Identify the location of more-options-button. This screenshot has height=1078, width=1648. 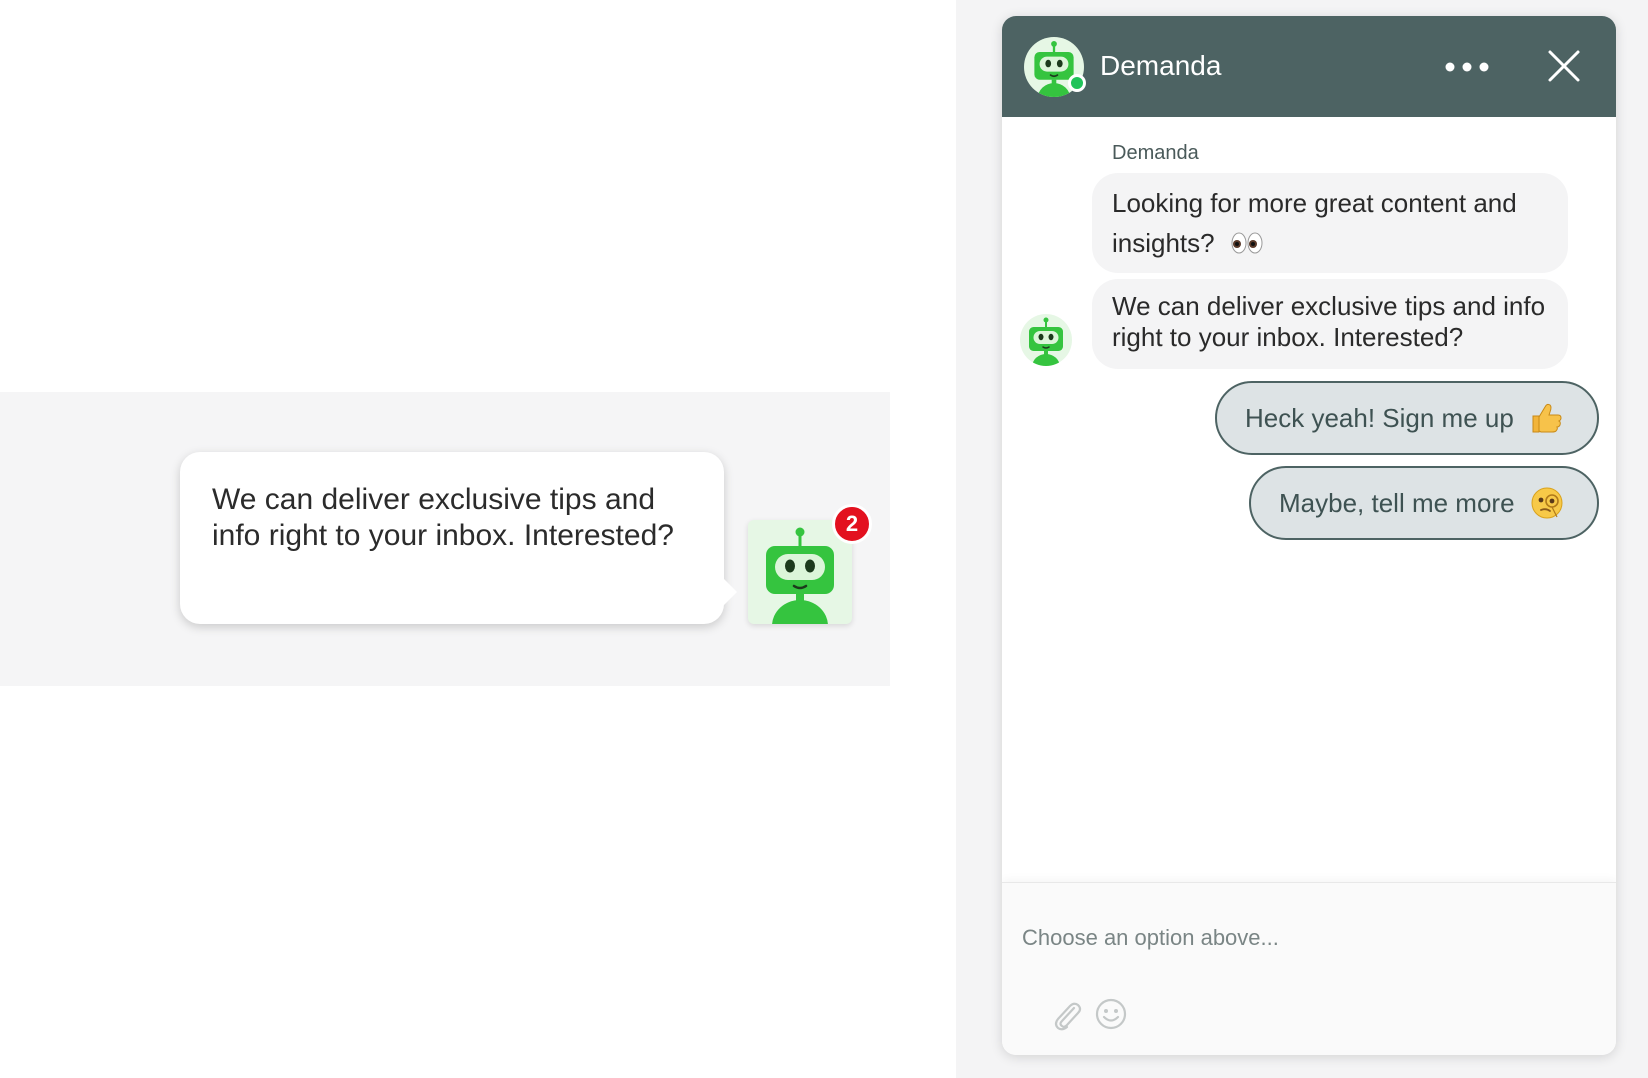
(1467, 67).